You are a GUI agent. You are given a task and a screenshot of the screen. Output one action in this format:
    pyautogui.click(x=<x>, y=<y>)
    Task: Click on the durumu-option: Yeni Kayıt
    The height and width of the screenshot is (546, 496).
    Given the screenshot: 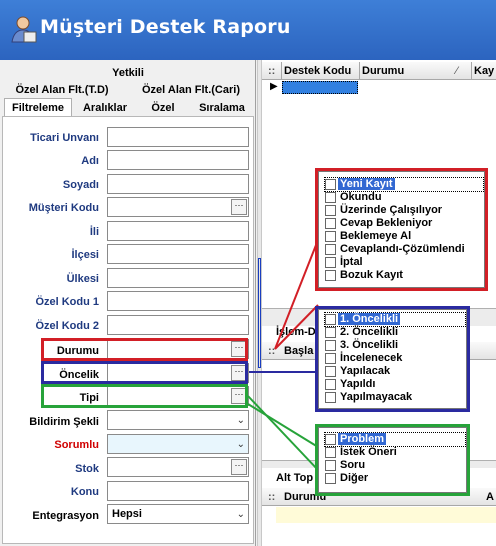 What is the action you would take?
    pyautogui.click(x=404, y=184)
    